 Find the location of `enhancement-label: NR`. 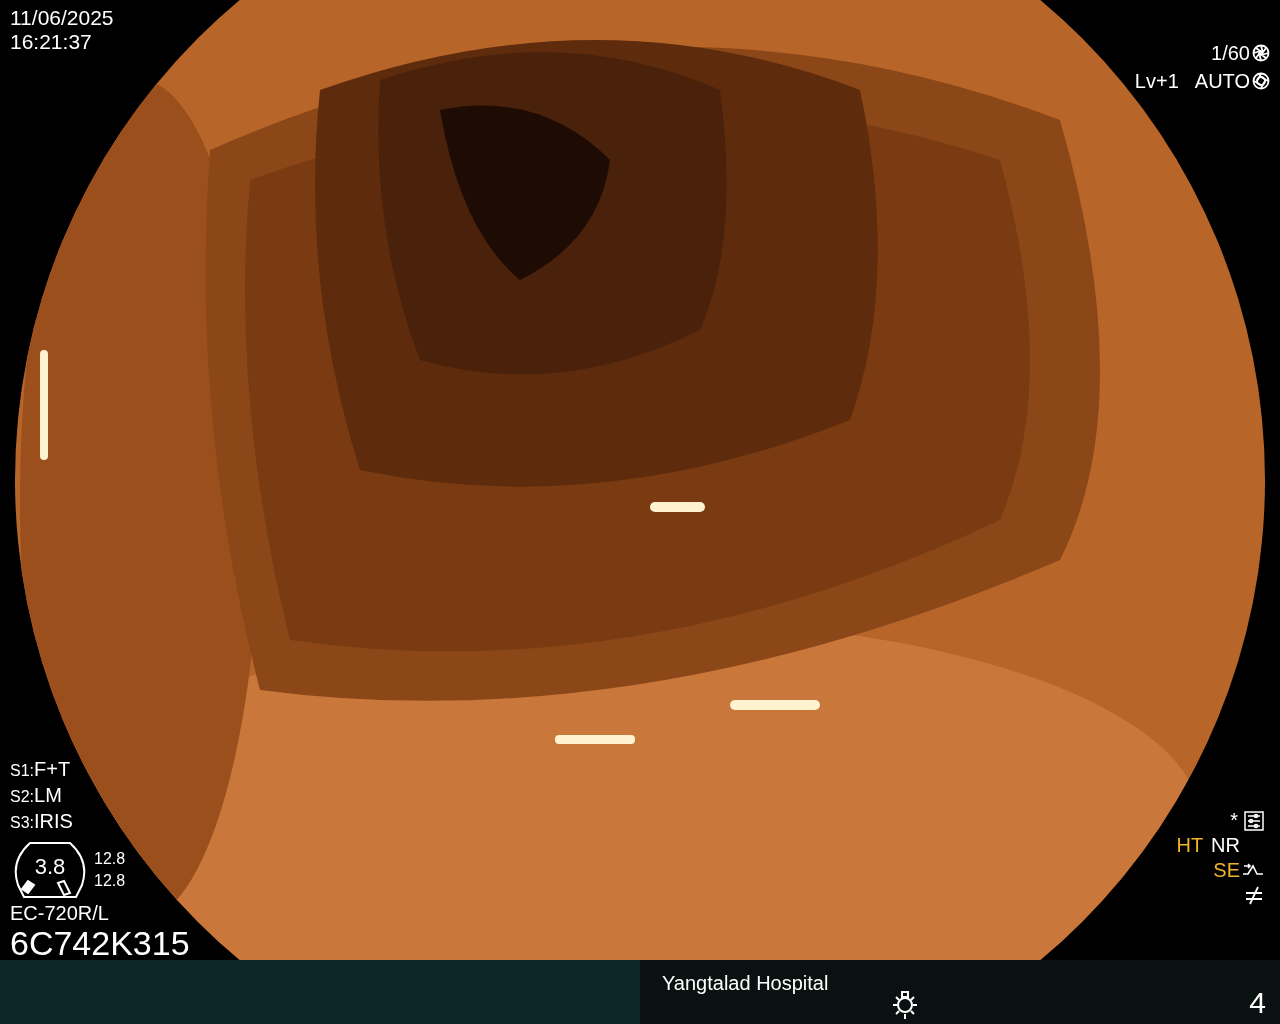

enhancement-label: NR is located at coordinates (1225, 845).